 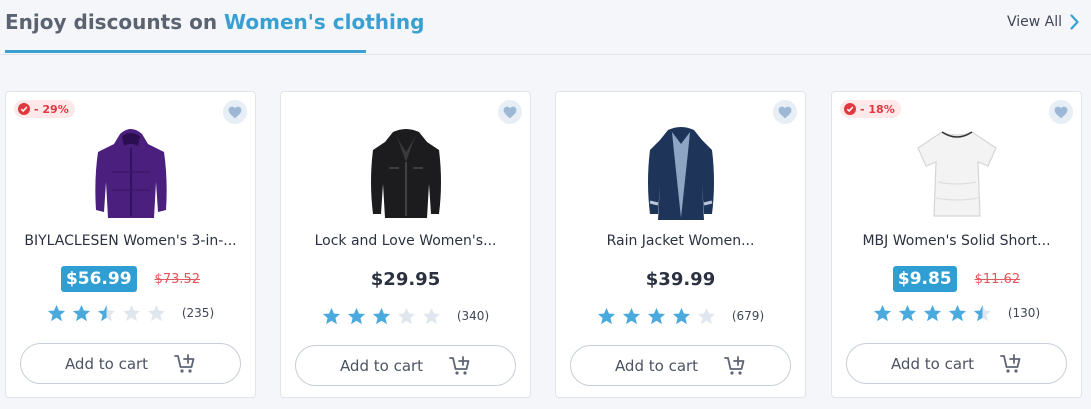 What do you see at coordinates (680, 173) in the screenshot?
I see `navy-rain-jacket-icon` at bounding box center [680, 173].